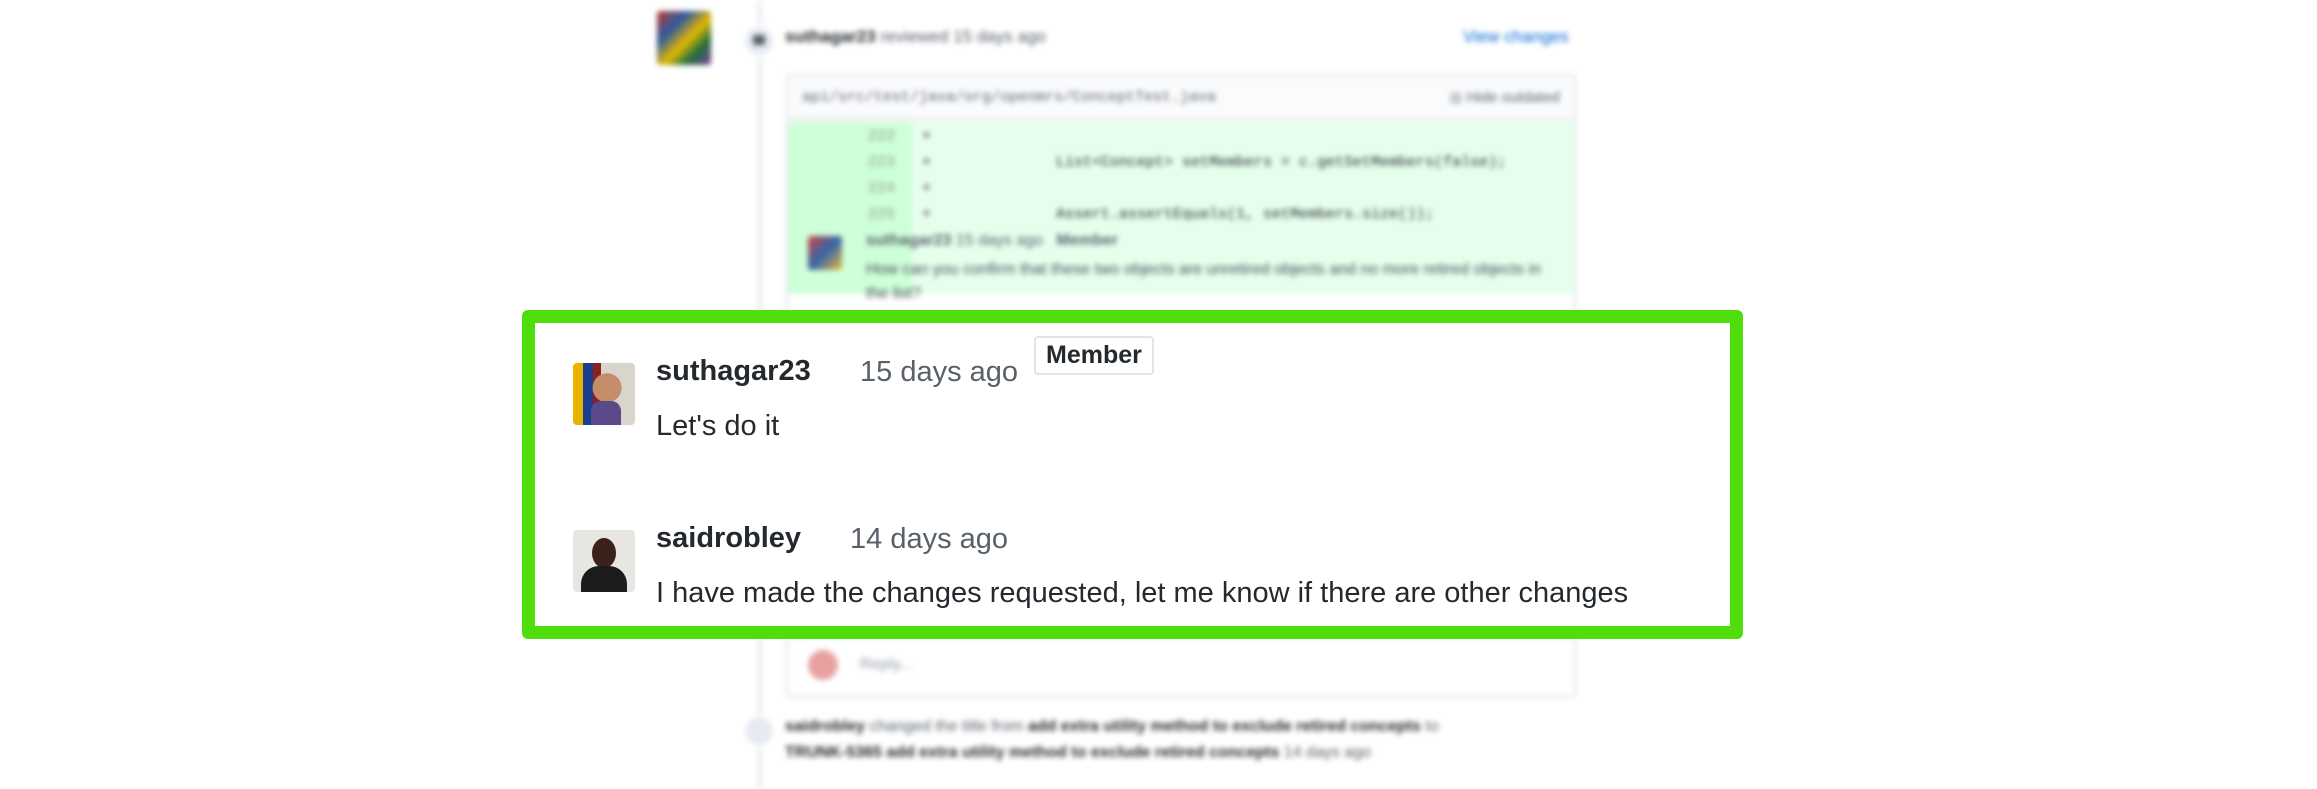 The width and height of the screenshot is (2317, 789). Describe the element at coordinates (999, 36) in the screenshot. I see `review-time: 15 days ago` at that location.